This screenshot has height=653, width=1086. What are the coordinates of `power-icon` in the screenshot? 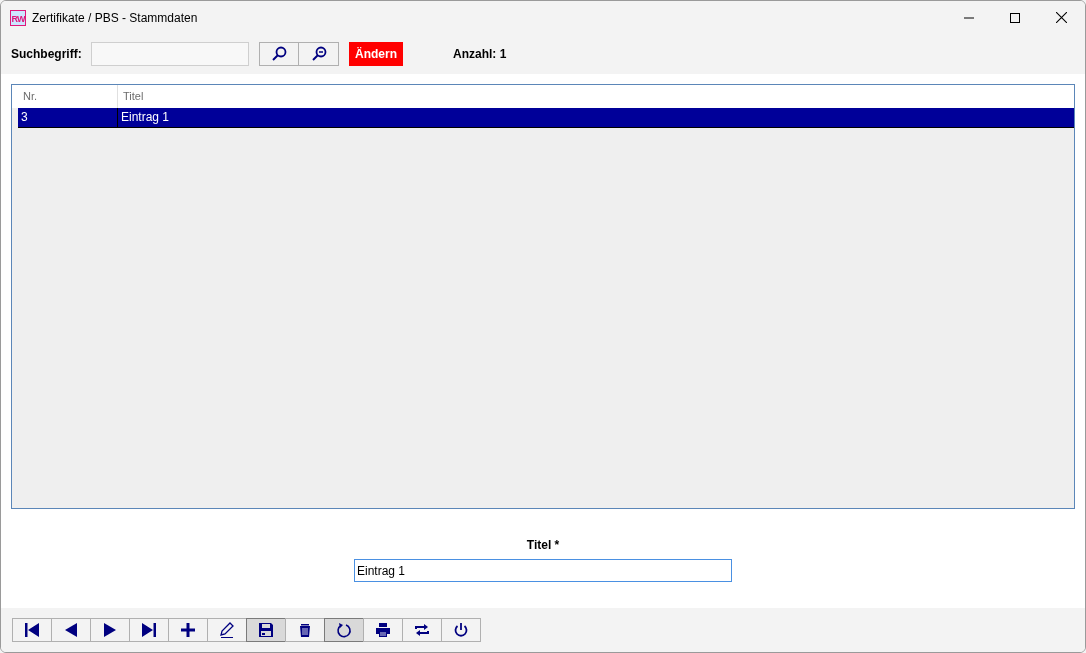 It's located at (461, 630).